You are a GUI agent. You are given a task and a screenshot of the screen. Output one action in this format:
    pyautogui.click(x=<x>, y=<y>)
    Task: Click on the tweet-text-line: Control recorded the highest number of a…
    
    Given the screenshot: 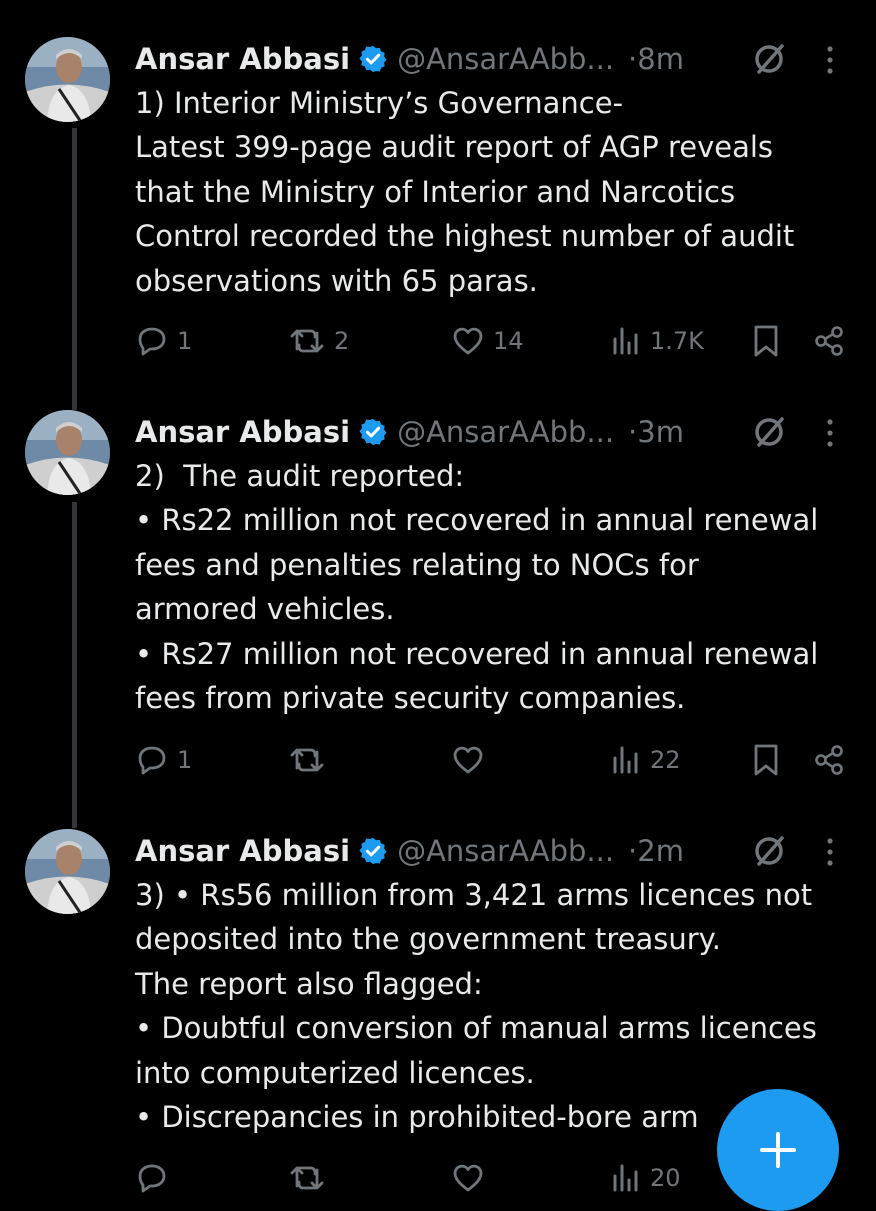 What is the action you would take?
    pyautogui.click(x=465, y=236)
    